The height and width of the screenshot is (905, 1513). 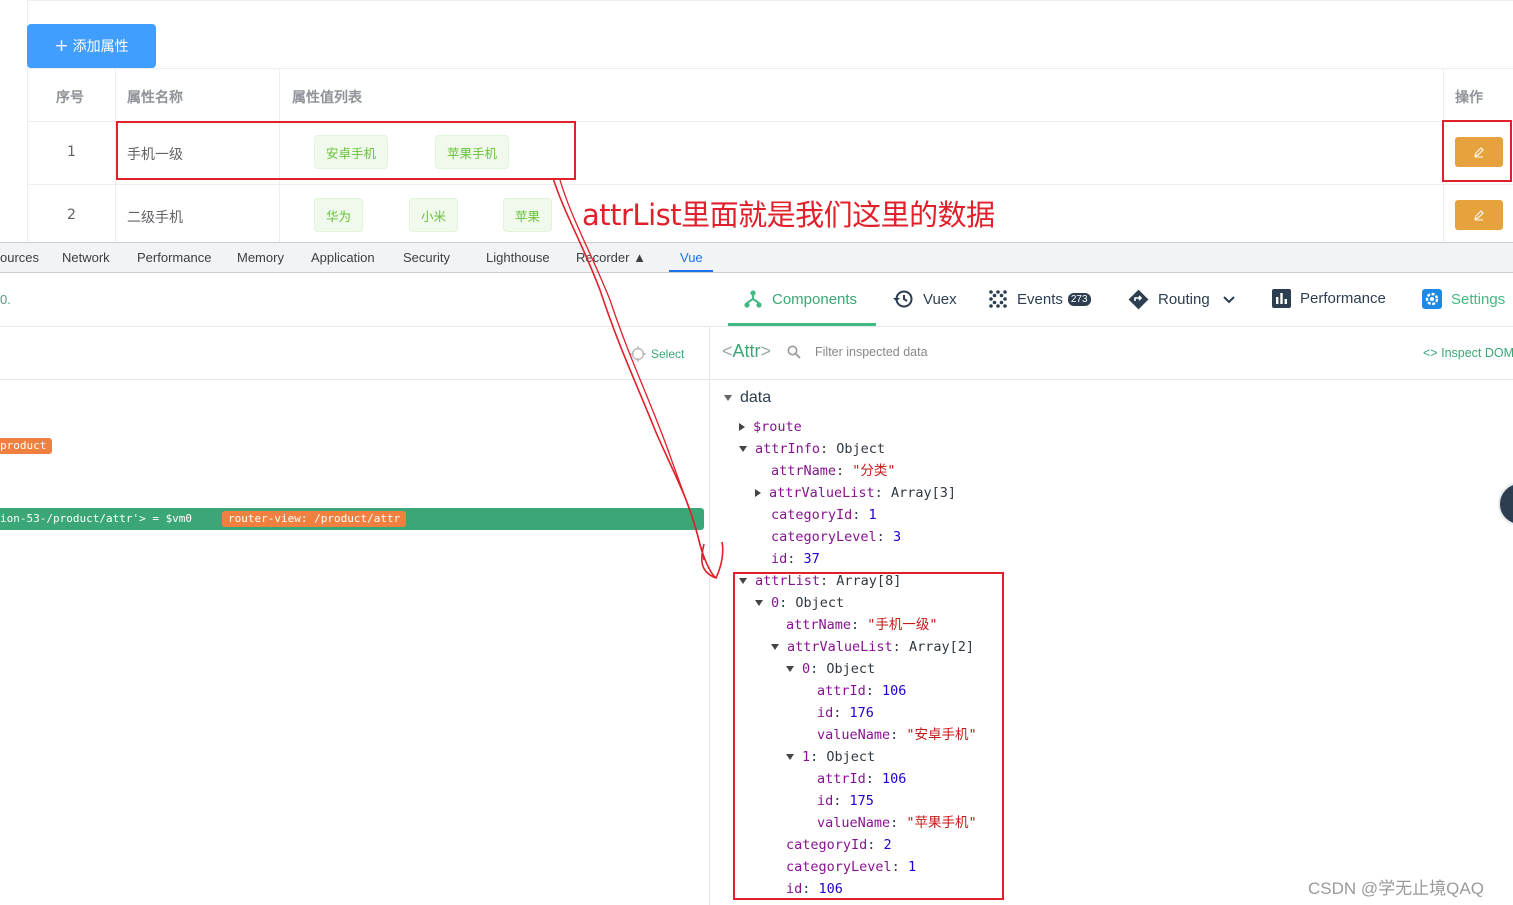 What do you see at coordinates (802, 324) in the screenshot?
I see `nav-active-indicator` at bounding box center [802, 324].